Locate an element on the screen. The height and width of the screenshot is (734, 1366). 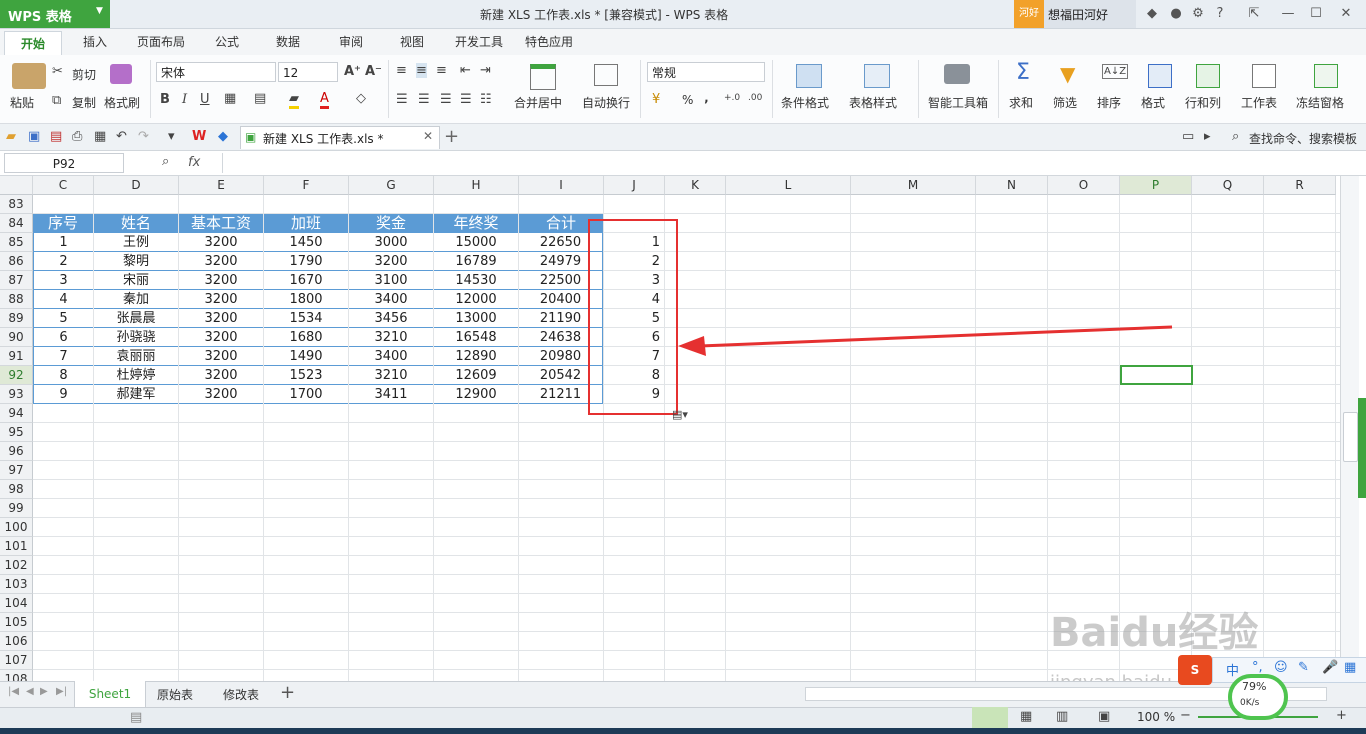
vertical-scroll-thumb is located at coordinates (1350, 437).